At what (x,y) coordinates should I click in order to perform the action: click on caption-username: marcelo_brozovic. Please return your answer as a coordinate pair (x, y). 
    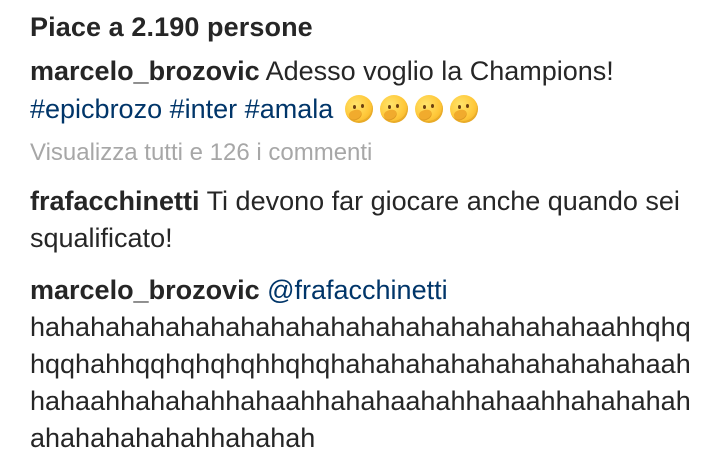
    Looking at the image, I should click on (145, 71).